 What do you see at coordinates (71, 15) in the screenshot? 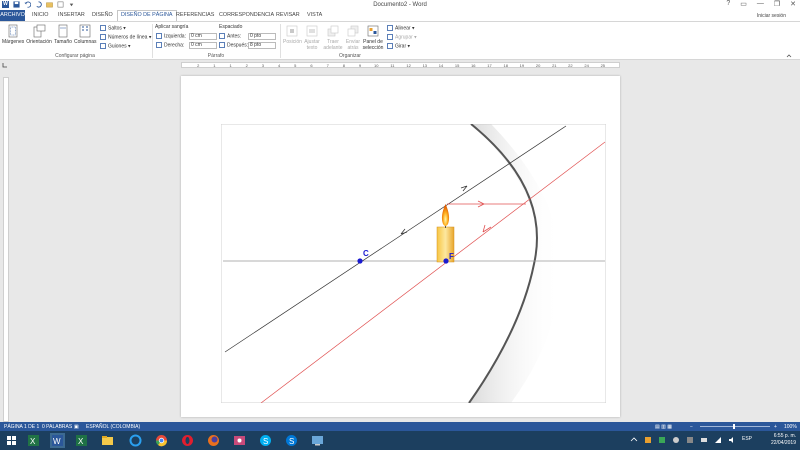
I see `tab-insert: INSERTAR` at bounding box center [71, 15].